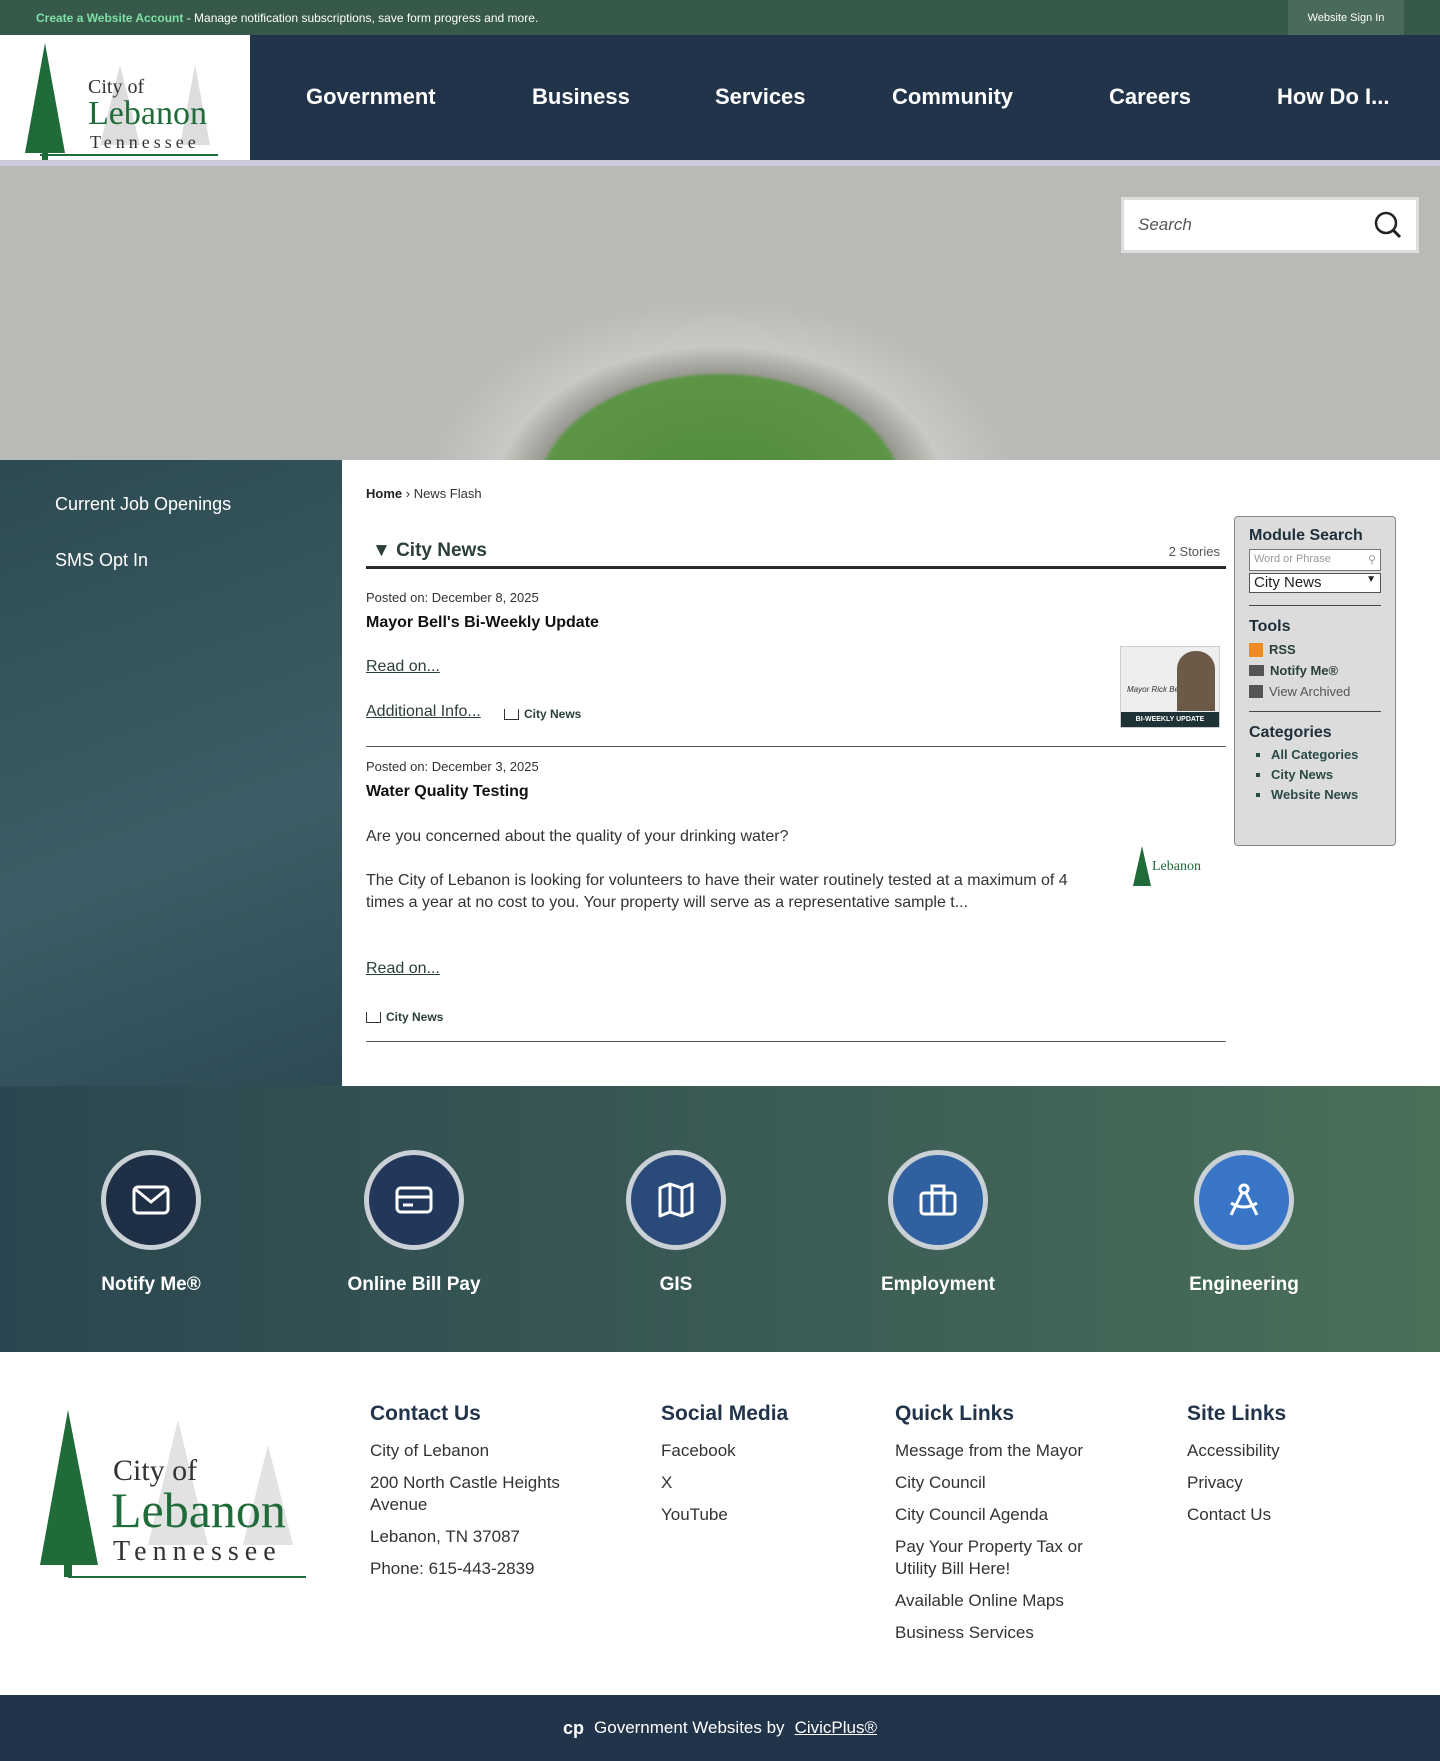 The width and height of the screenshot is (1440, 1761). What do you see at coordinates (1236, 1451) in the screenshot?
I see `footer-link: Accessibility` at bounding box center [1236, 1451].